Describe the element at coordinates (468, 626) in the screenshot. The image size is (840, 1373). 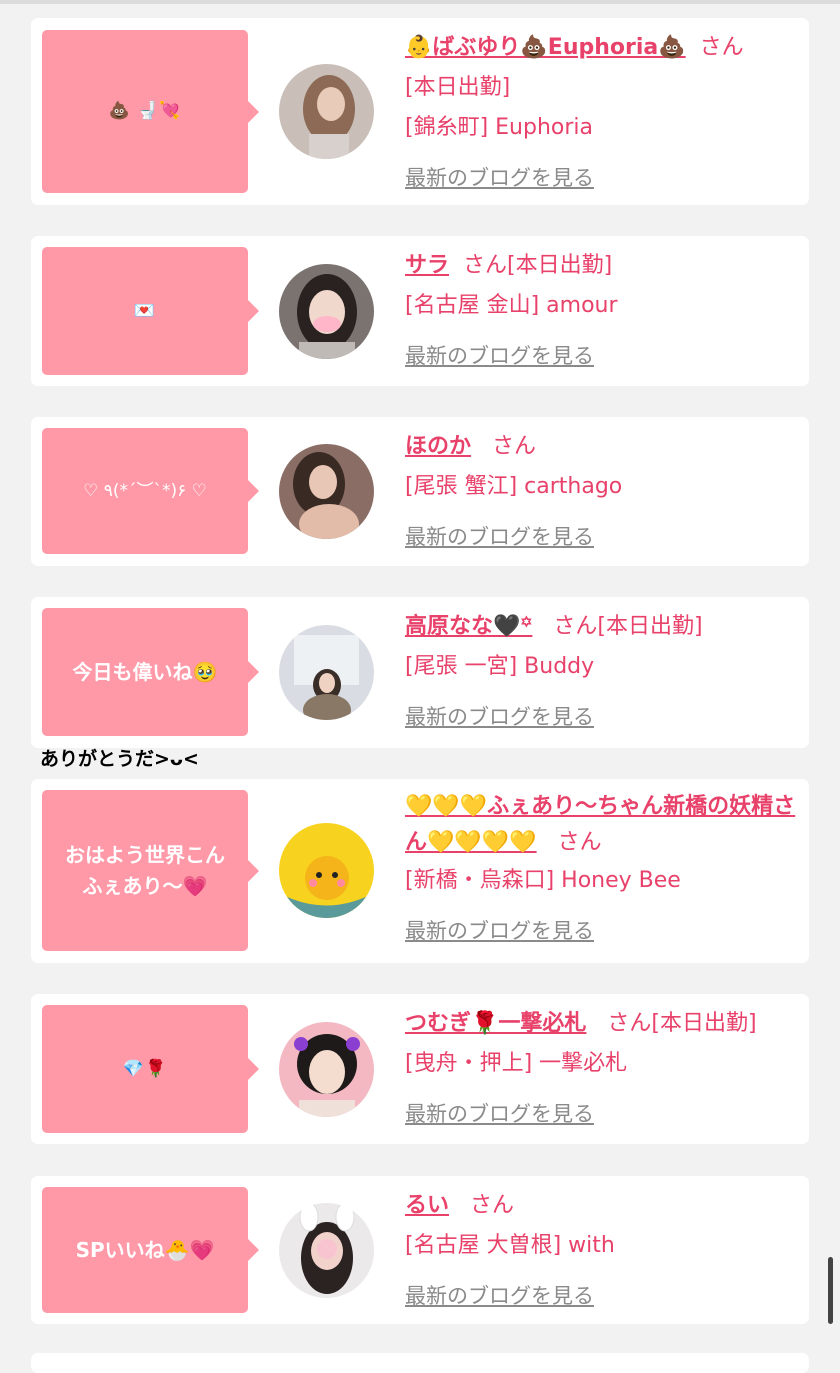
I see `girl-name-link: 高原なな🖤꙳` at that location.